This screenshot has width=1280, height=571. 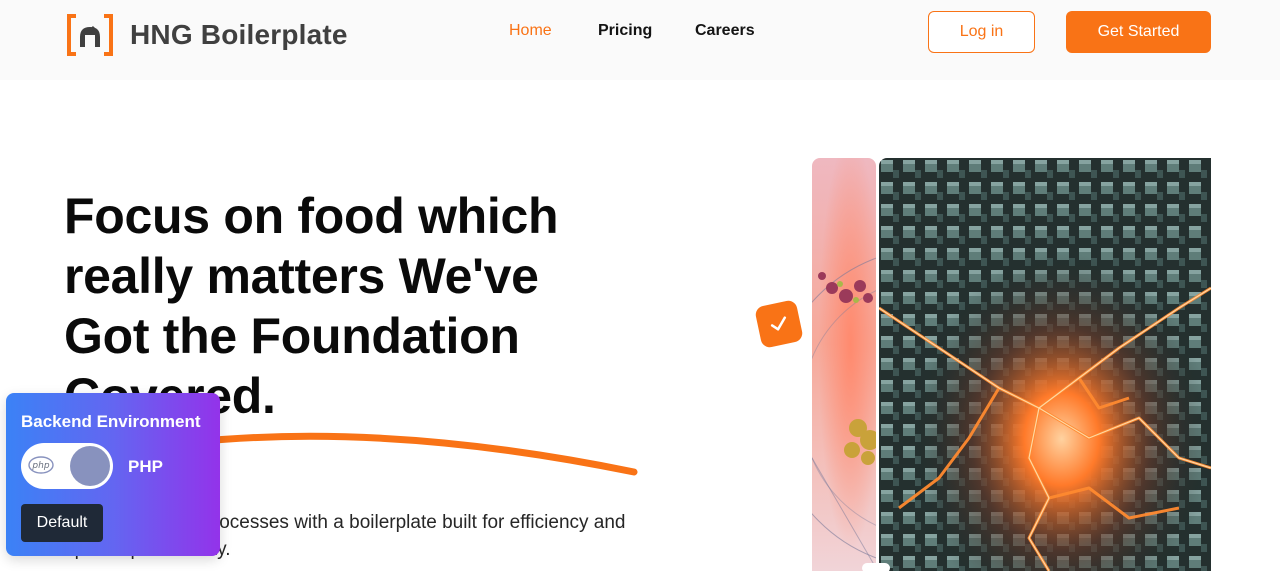 I want to click on toggle-knob, so click(x=90, y=466).